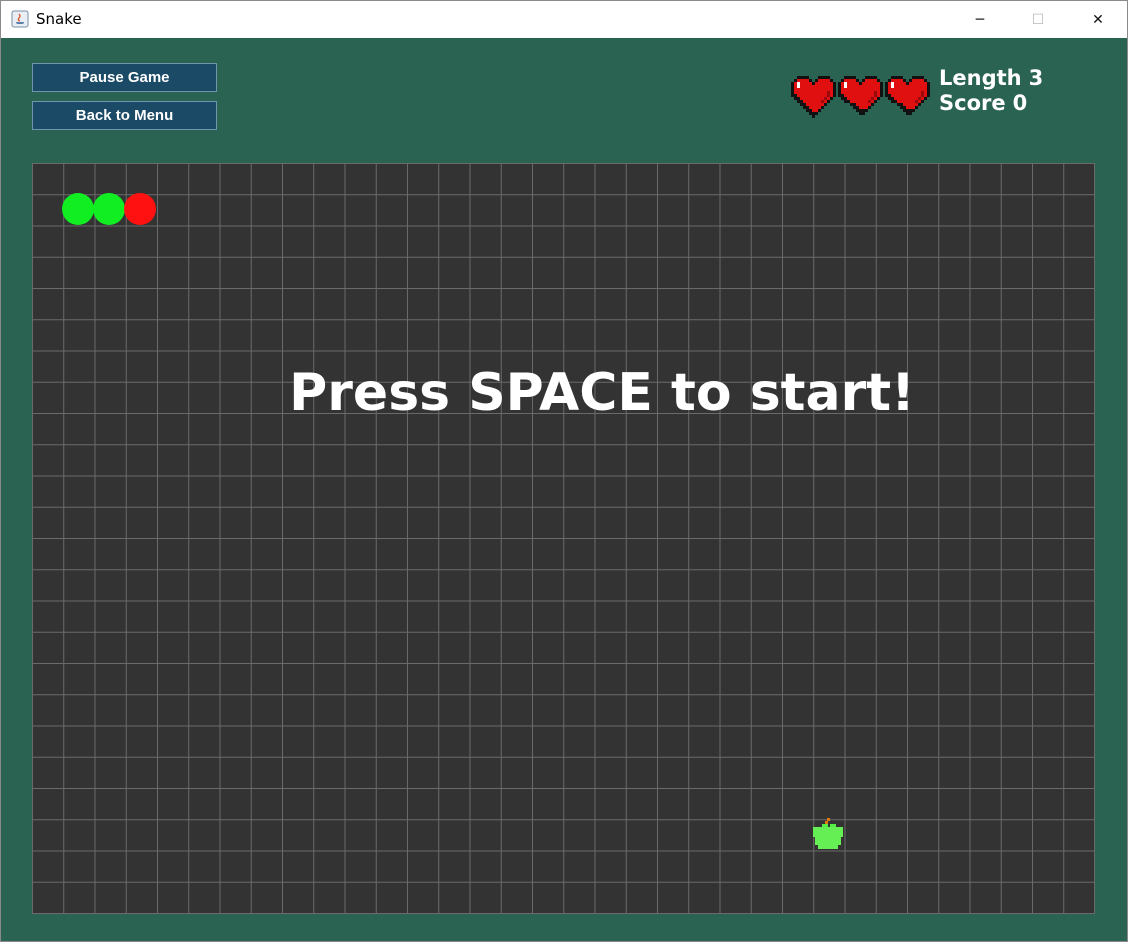 Image resolution: width=1128 pixels, height=942 pixels. I want to click on score-value: 0, so click(1020, 103).